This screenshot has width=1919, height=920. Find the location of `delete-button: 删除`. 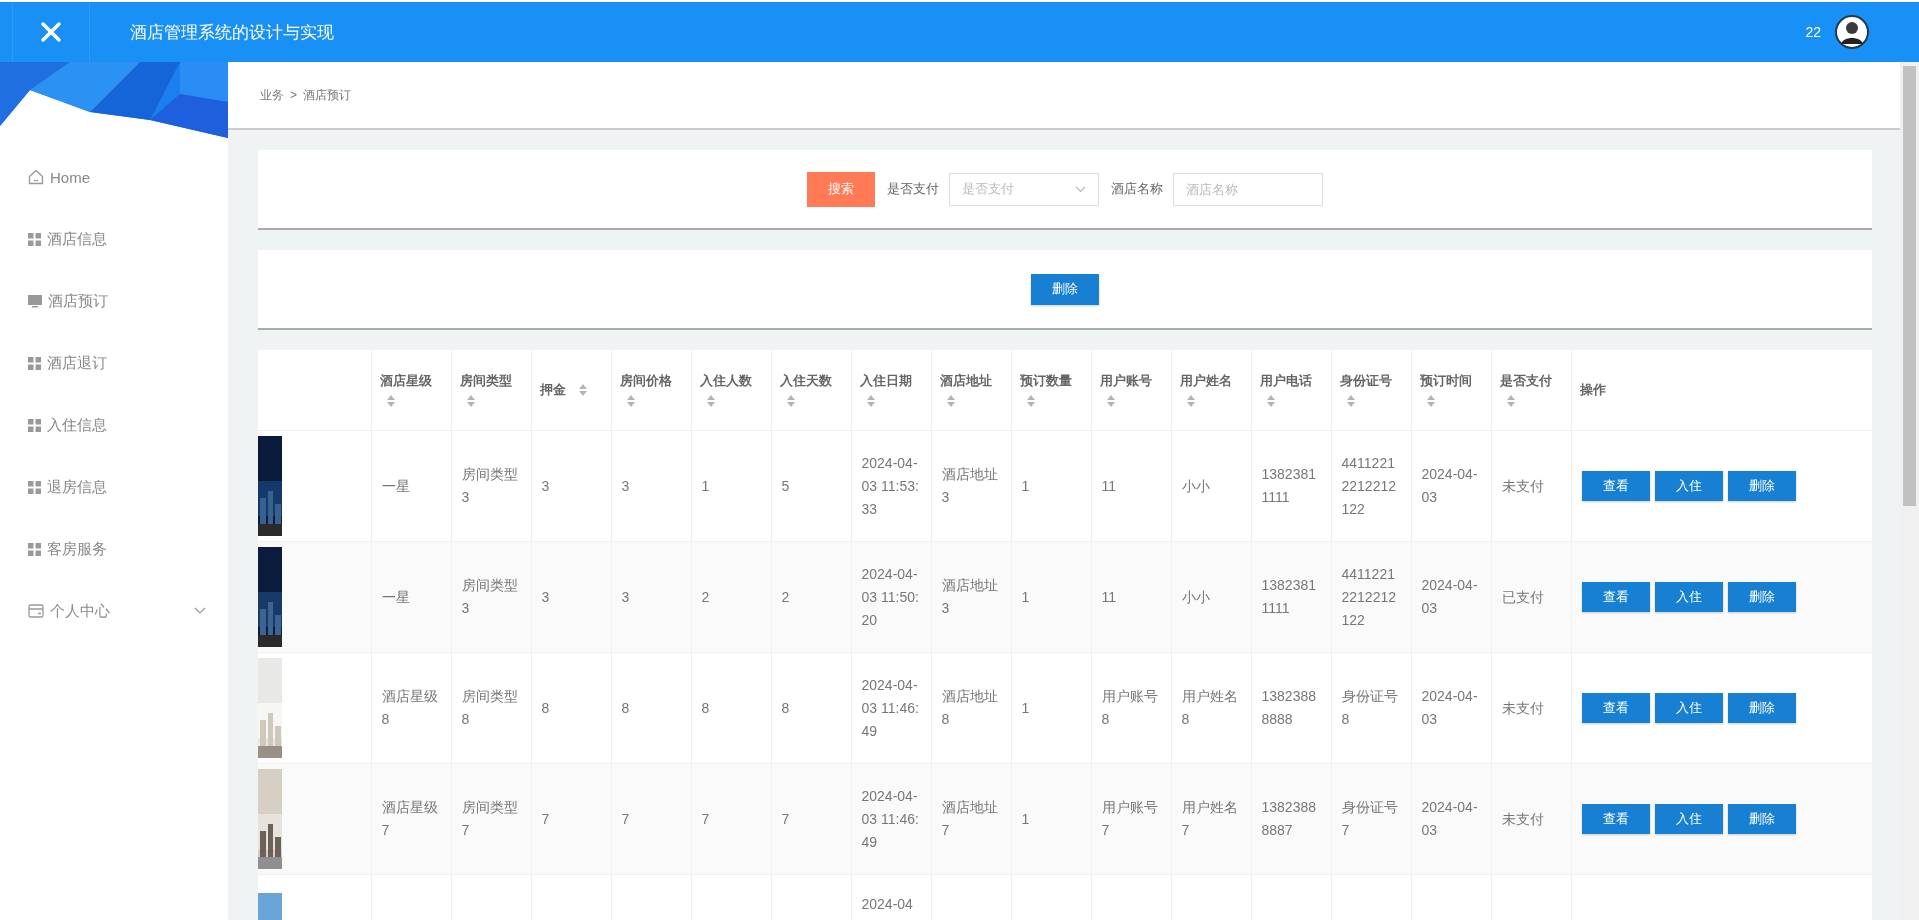

delete-button: 删除 is located at coordinates (1065, 289).